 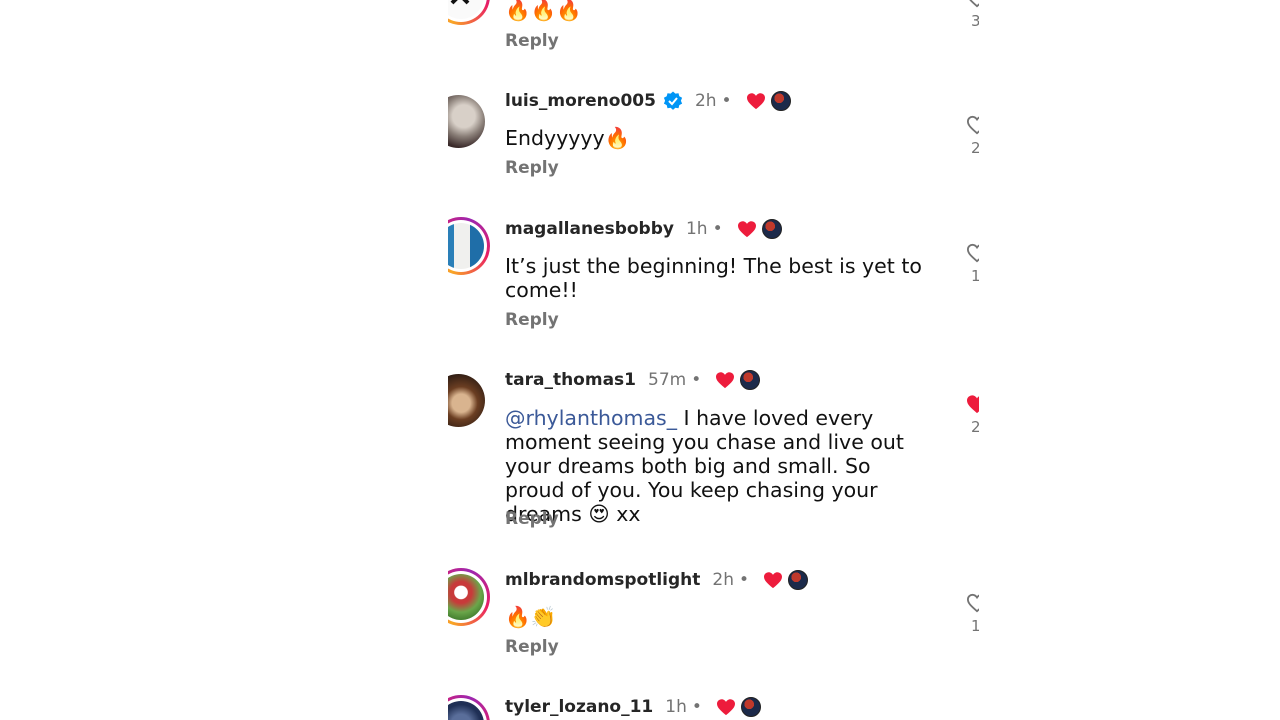 What do you see at coordinates (673, 100) in the screenshot?
I see `verified-badge-icon` at bounding box center [673, 100].